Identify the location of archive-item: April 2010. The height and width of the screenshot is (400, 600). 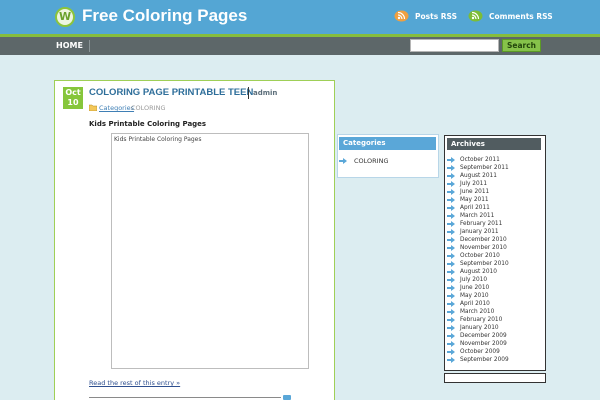
(495, 304).